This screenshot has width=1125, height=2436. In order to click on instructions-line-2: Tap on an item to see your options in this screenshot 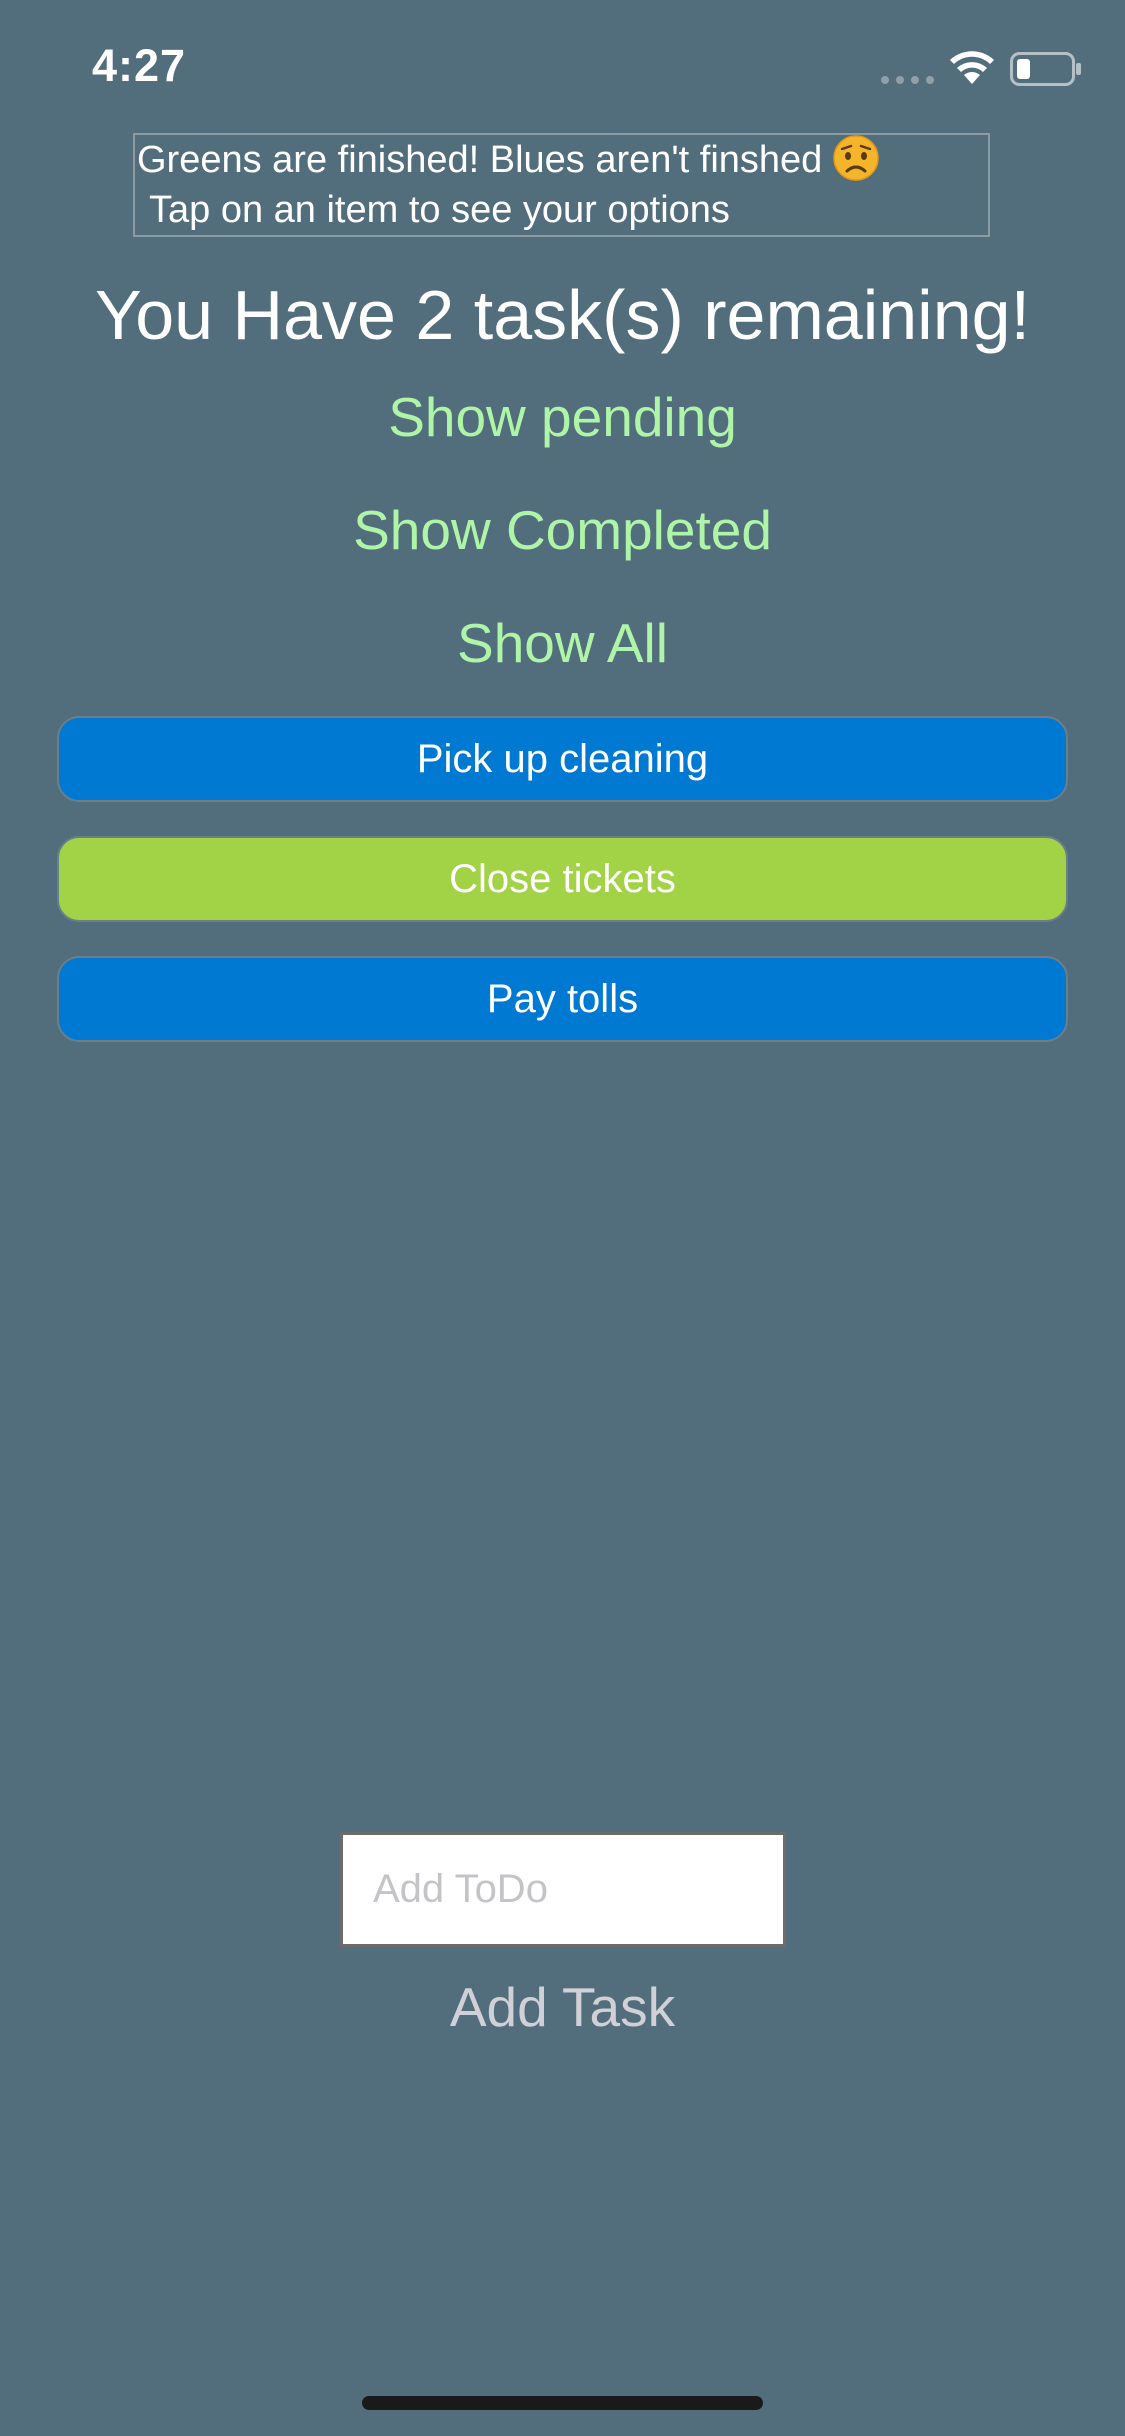, I will do `click(439, 210)`.